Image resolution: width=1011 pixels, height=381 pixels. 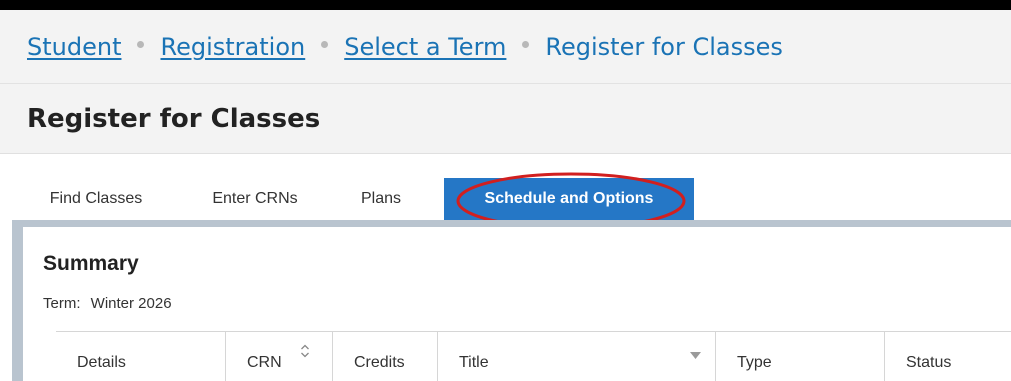 I want to click on column-label-crn: CRN, so click(x=264, y=362).